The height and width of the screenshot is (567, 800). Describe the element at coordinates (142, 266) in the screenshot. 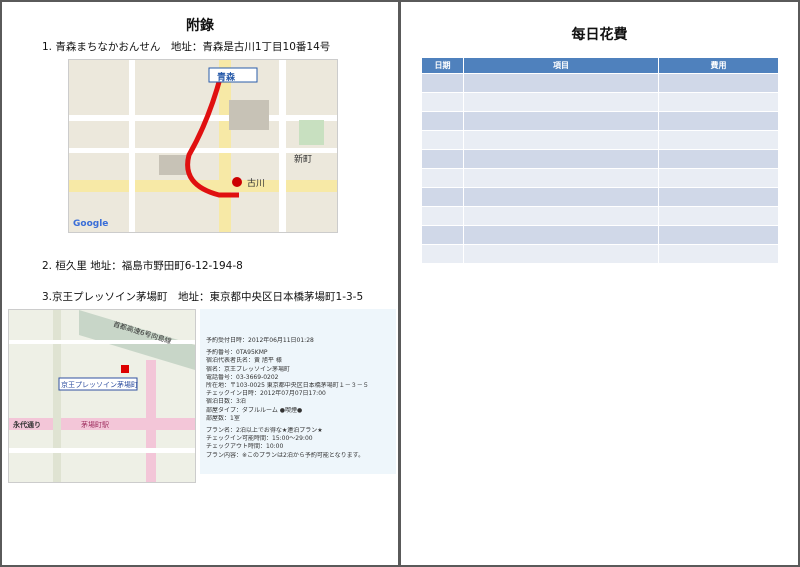

I see `address-item-2: 2. 桓久里 地址：福島市野田町6-12-194-8` at that location.